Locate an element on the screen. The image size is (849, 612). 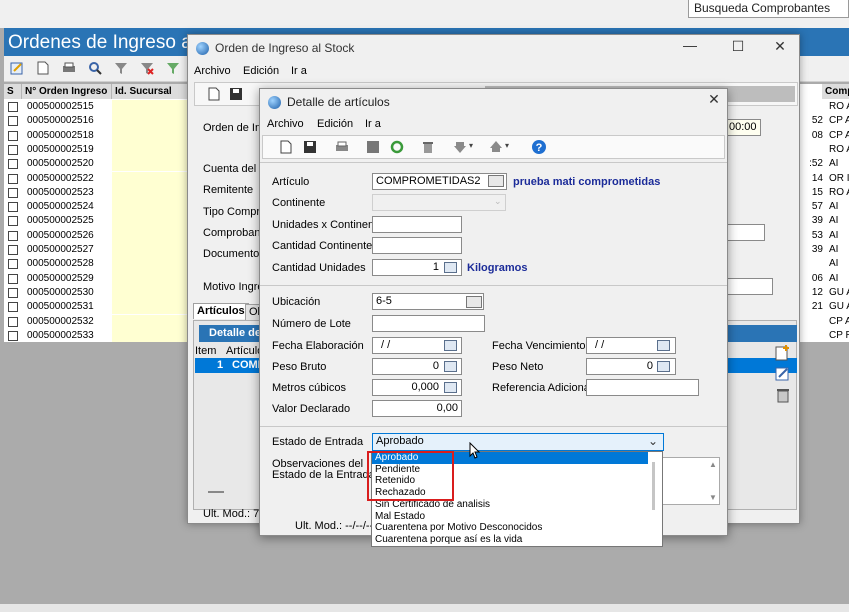
search-comprobantes-input: Busqueda Comprobantes is located at coordinates (768, 9).